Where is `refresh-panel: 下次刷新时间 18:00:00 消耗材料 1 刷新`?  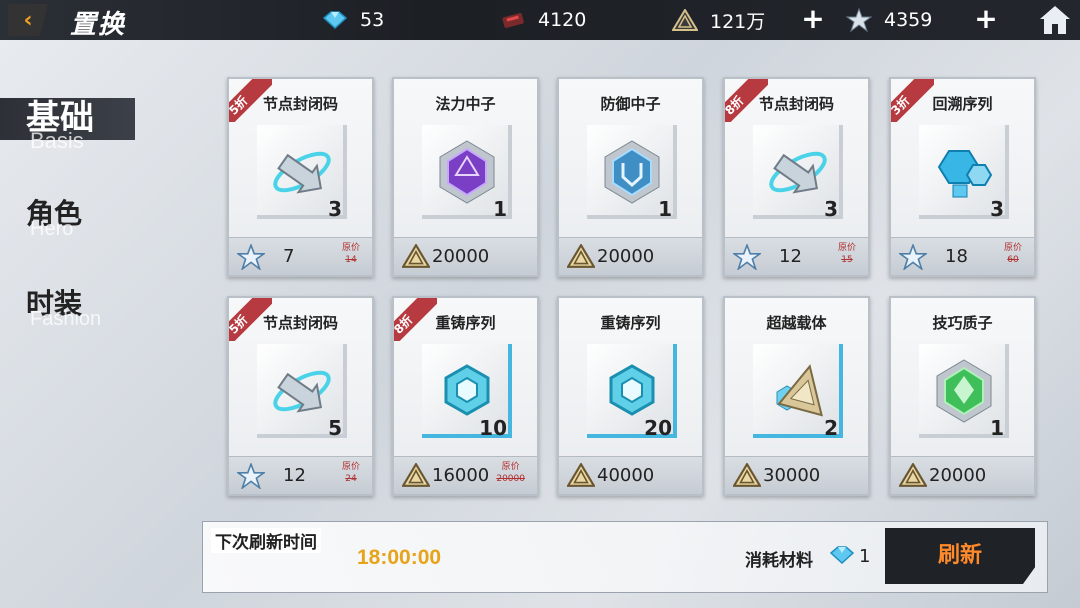
refresh-panel: 下次刷新时间 18:00:00 消耗材料 1 刷新 is located at coordinates (625, 557).